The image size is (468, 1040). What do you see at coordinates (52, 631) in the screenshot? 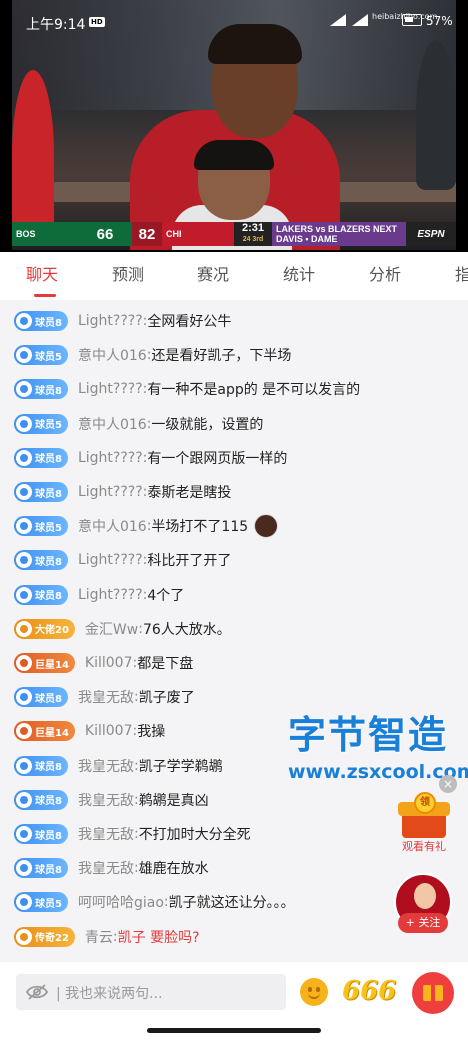
I see `badge-label: 大佬20` at bounding box center [52, 631].